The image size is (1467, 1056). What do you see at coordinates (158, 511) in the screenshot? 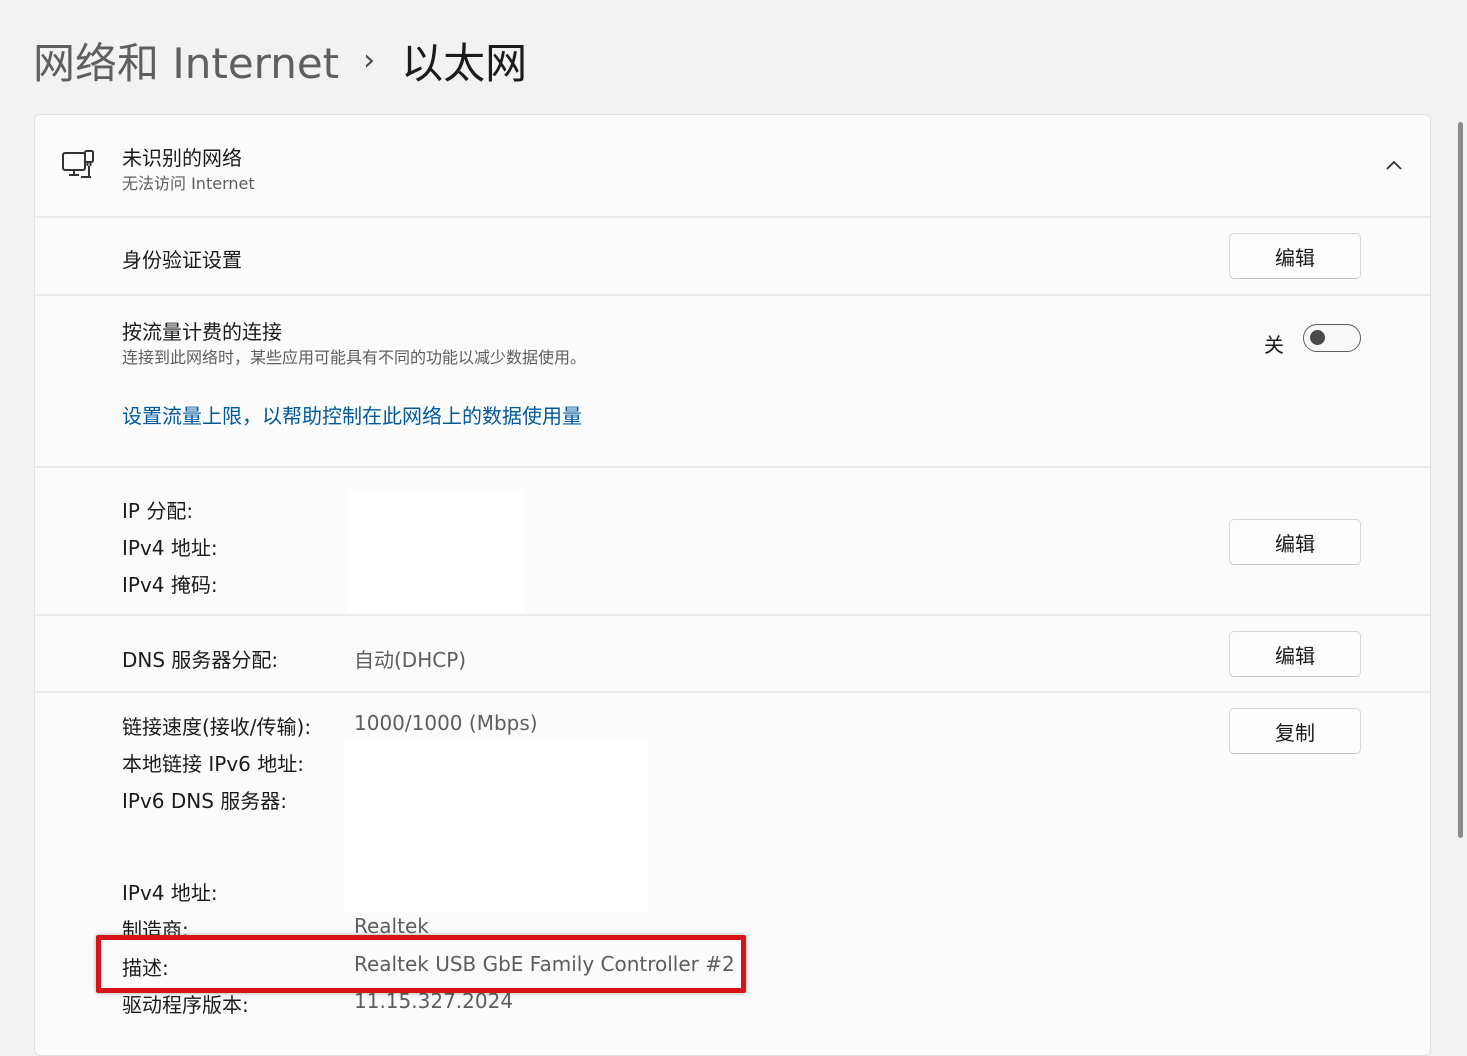
I see `ip-assignment-label: IP 分配:` at bounding box center [158, 511].